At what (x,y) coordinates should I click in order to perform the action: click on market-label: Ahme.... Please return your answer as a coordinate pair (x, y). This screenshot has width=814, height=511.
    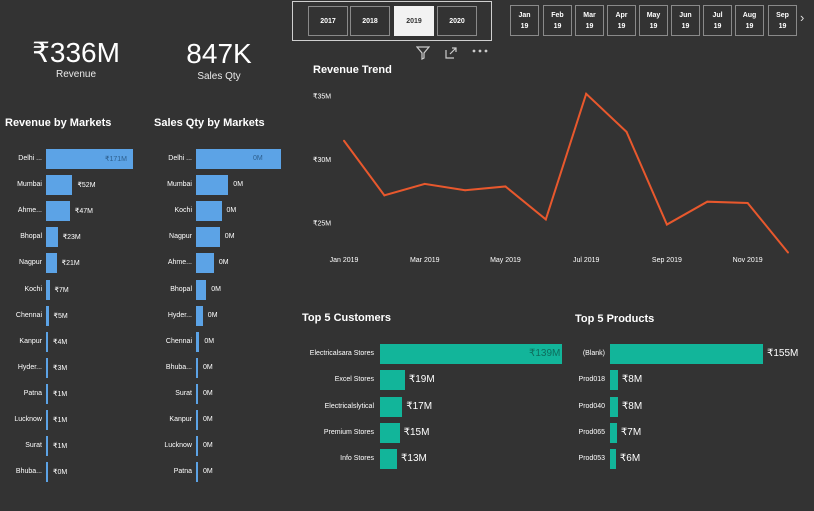
    Looking at the image, I should click on (179, 263).